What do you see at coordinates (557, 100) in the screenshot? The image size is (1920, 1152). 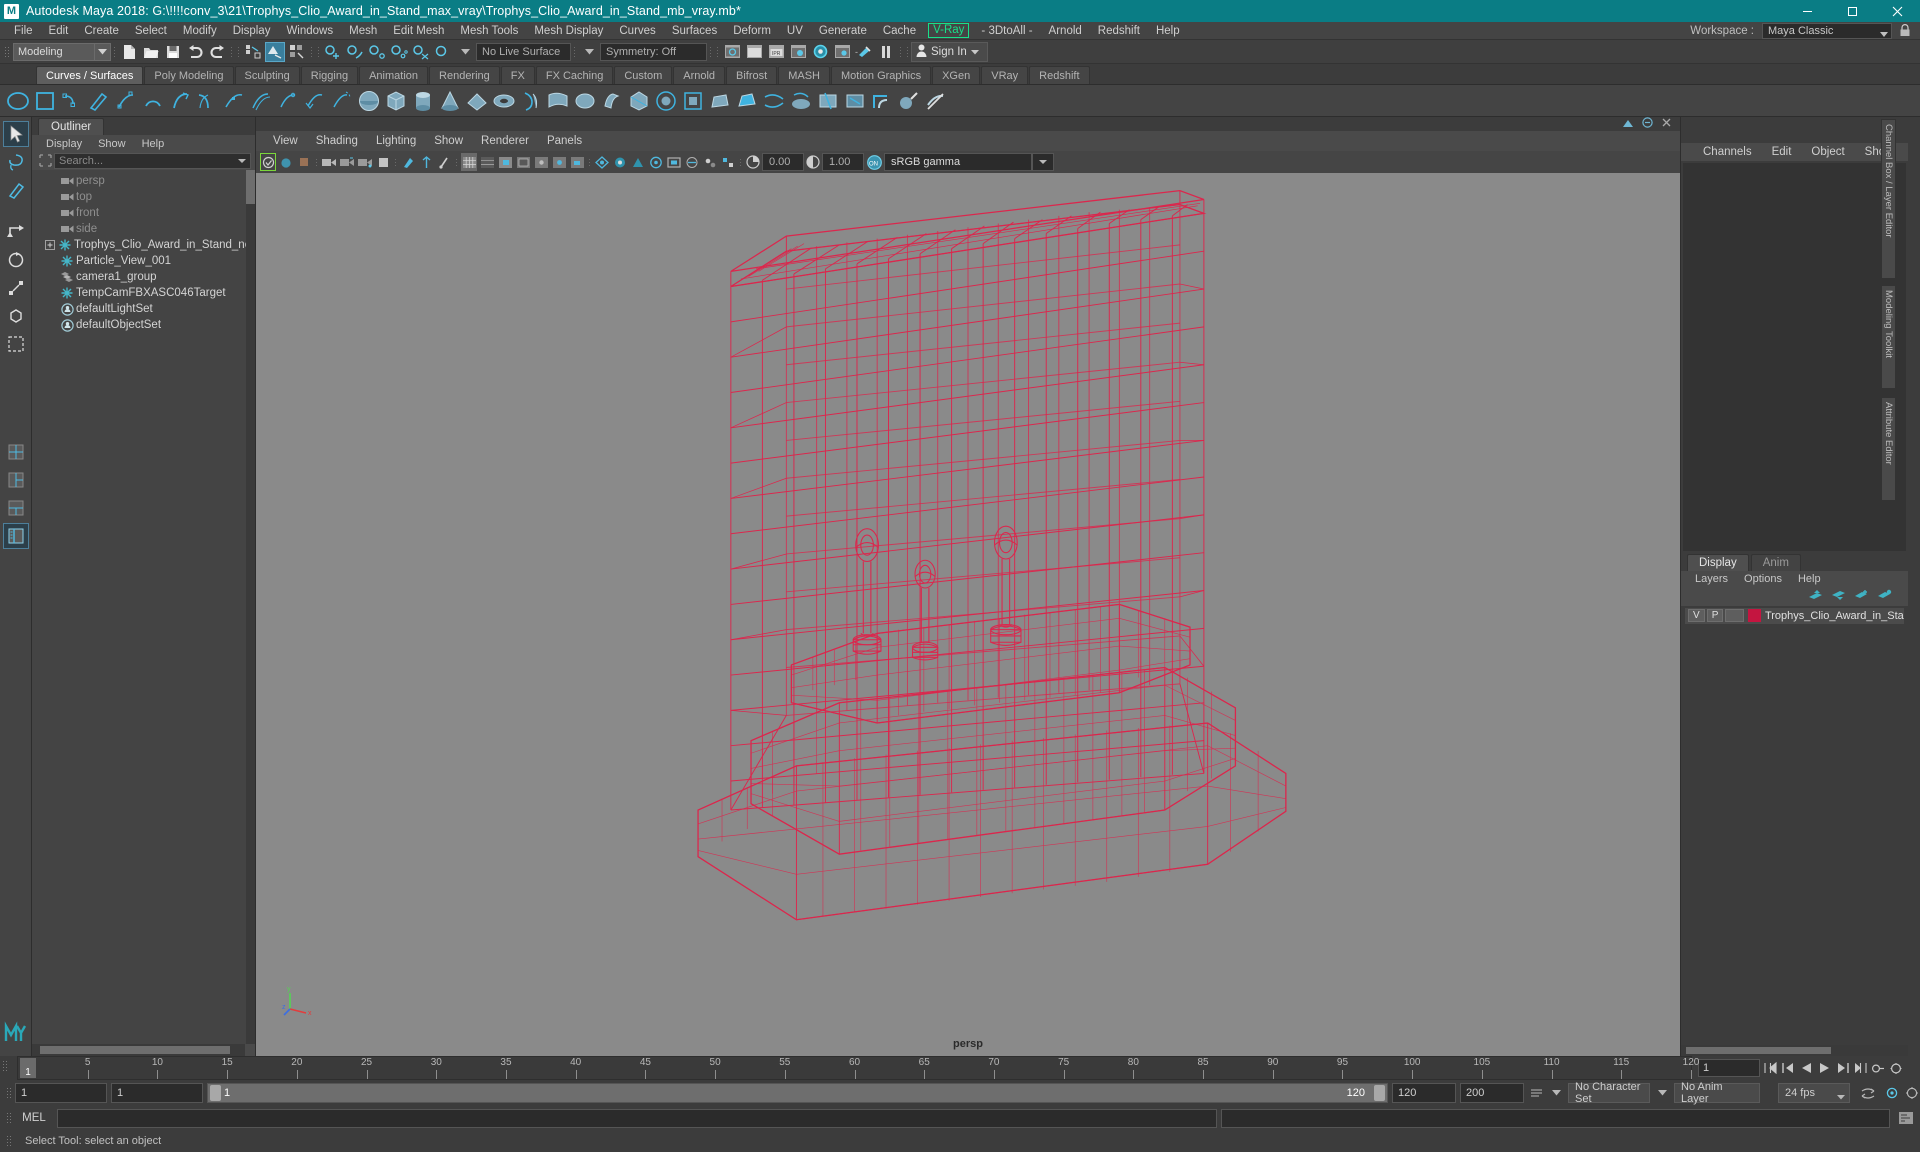 I see `loft-icon` at bounding box center [557, 100].